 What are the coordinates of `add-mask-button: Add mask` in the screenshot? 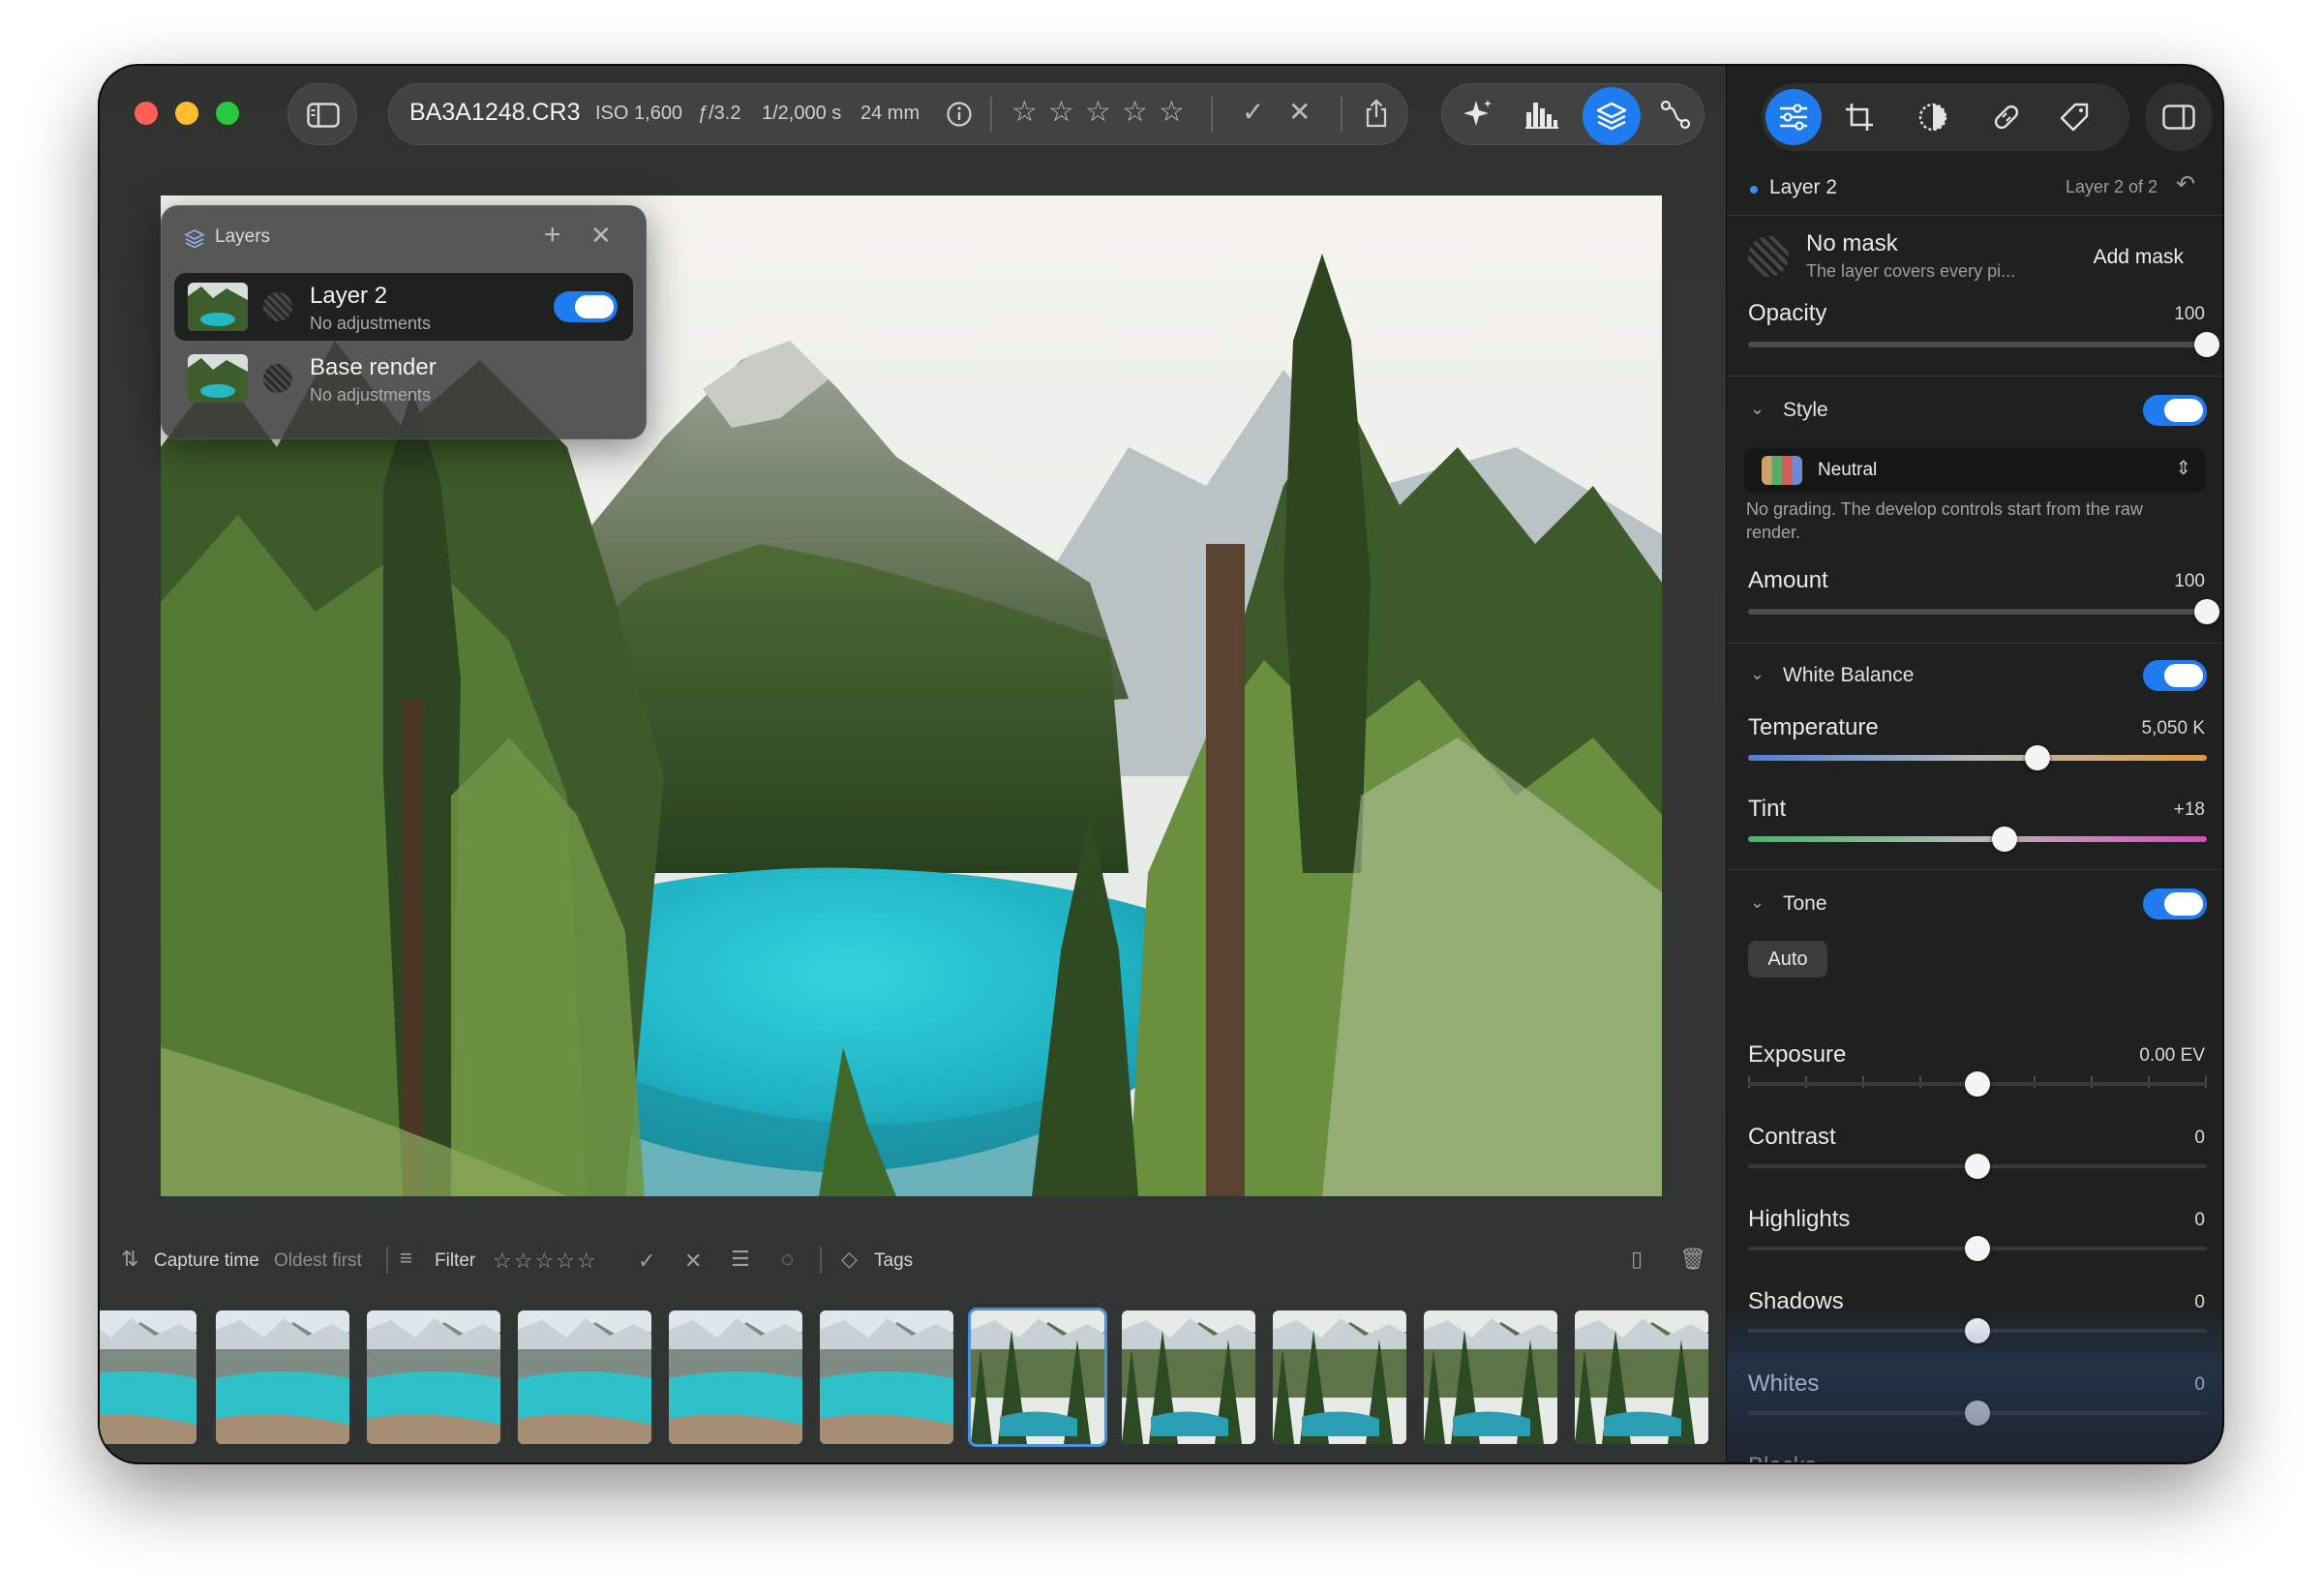 It's located at (2139, 257).